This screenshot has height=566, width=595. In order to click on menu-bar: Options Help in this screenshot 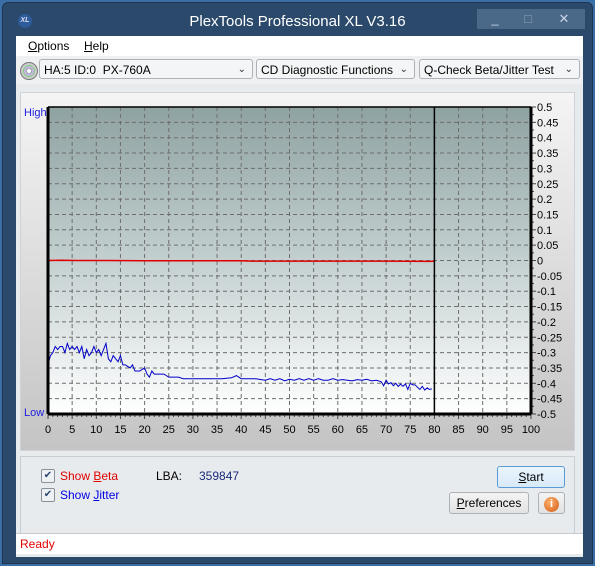, I will do `click(299, 46)`.